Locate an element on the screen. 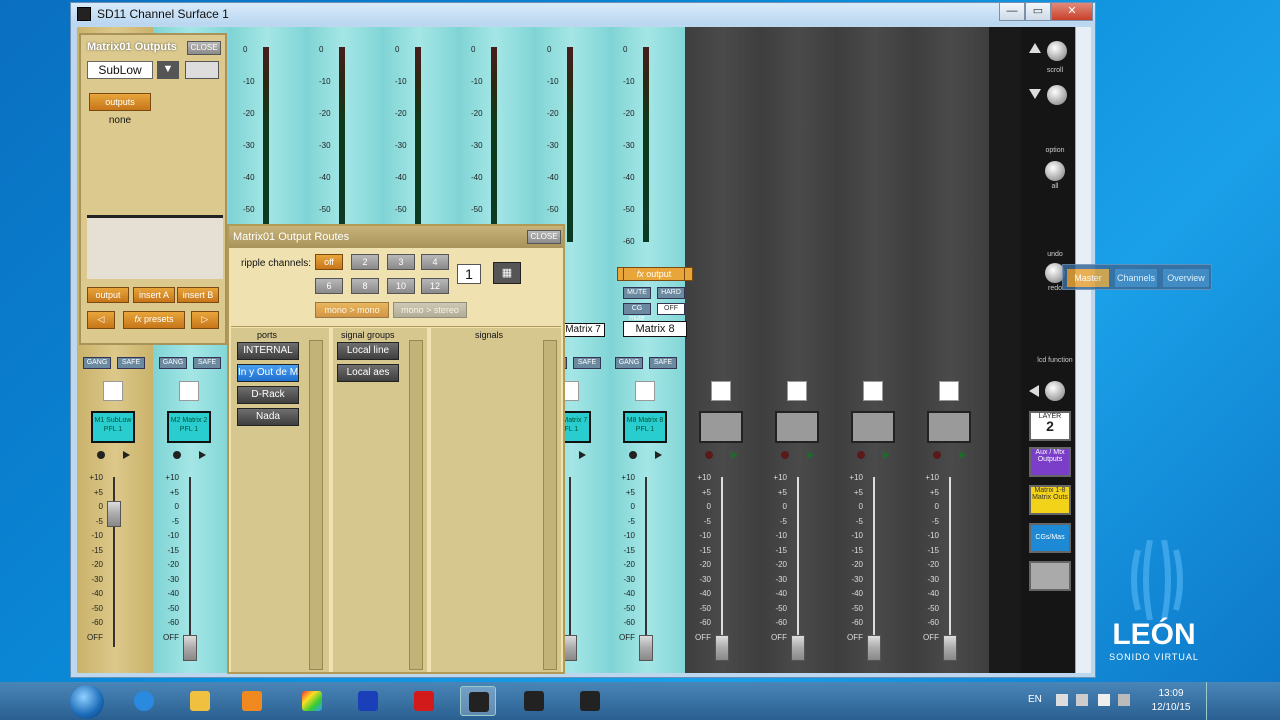 Image resolution: width=1280 pixels, height=720 pixels. presets-button: fx presets is located at coordinates (154, 320).